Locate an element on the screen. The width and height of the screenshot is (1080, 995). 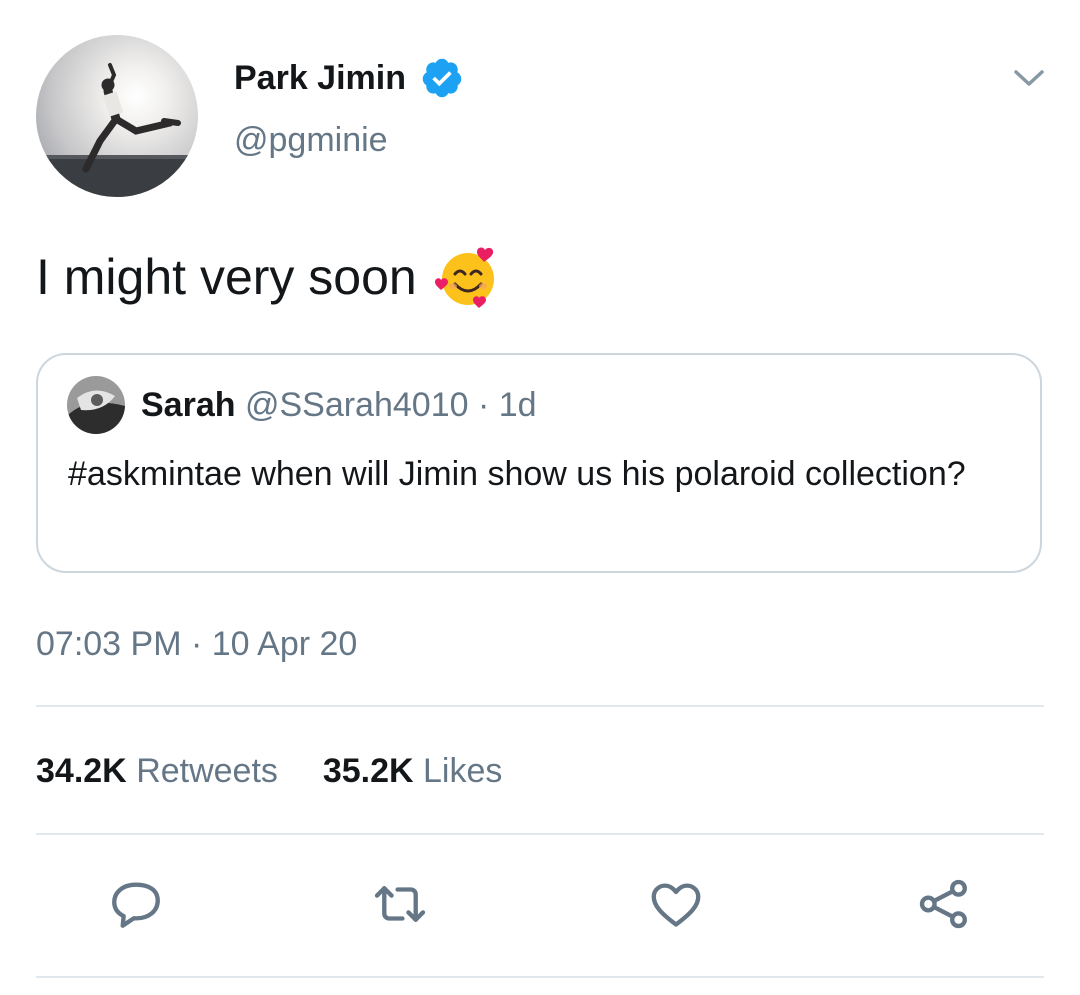
retweet-icon is located at coordinates (400, 904).